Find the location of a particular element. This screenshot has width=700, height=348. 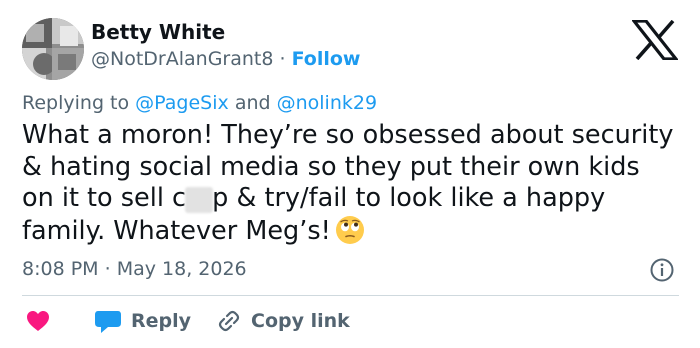

follow-button: Follow is located at coordinates (326, 59).